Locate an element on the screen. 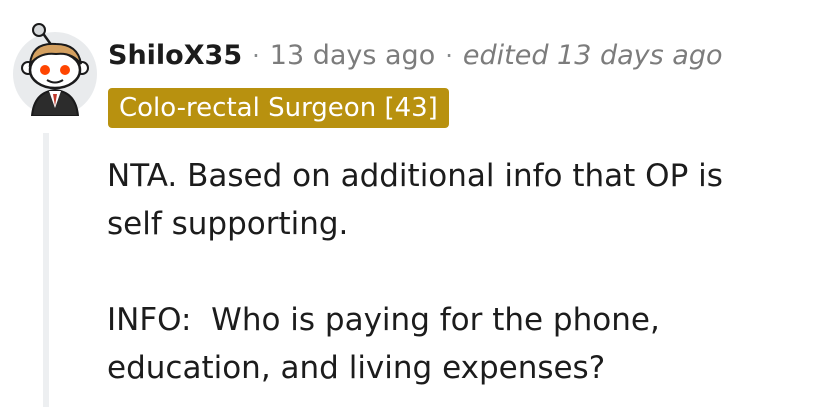 This screenshot has width=822, height=407. comment-text-line: self supporting. is located at coordinates (228, 224).